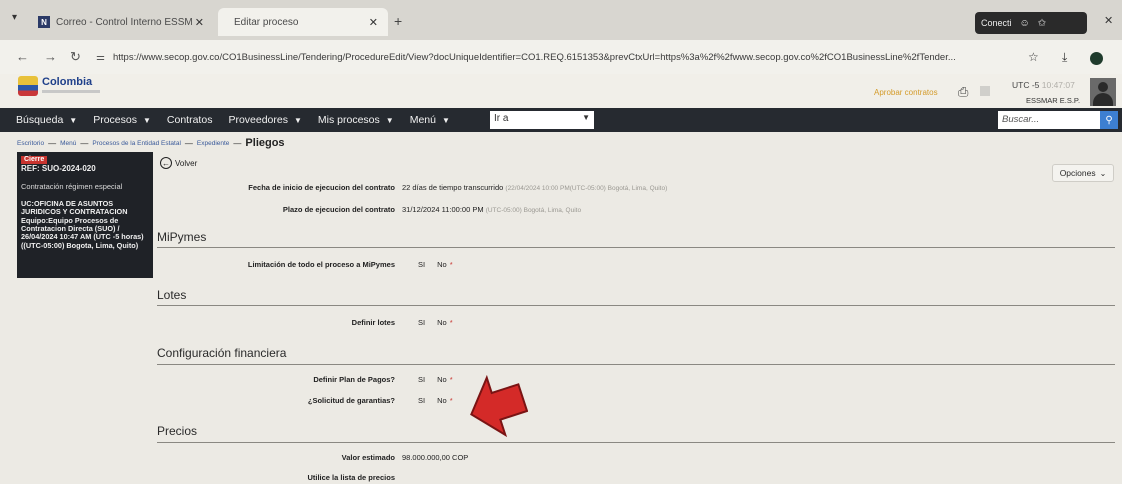 The height and width of the screenshot is (484, 1122). Describe the element at coordinates (1033, 57) in the screenshot. I see `bookmark-star-icon: ☆` at that location.